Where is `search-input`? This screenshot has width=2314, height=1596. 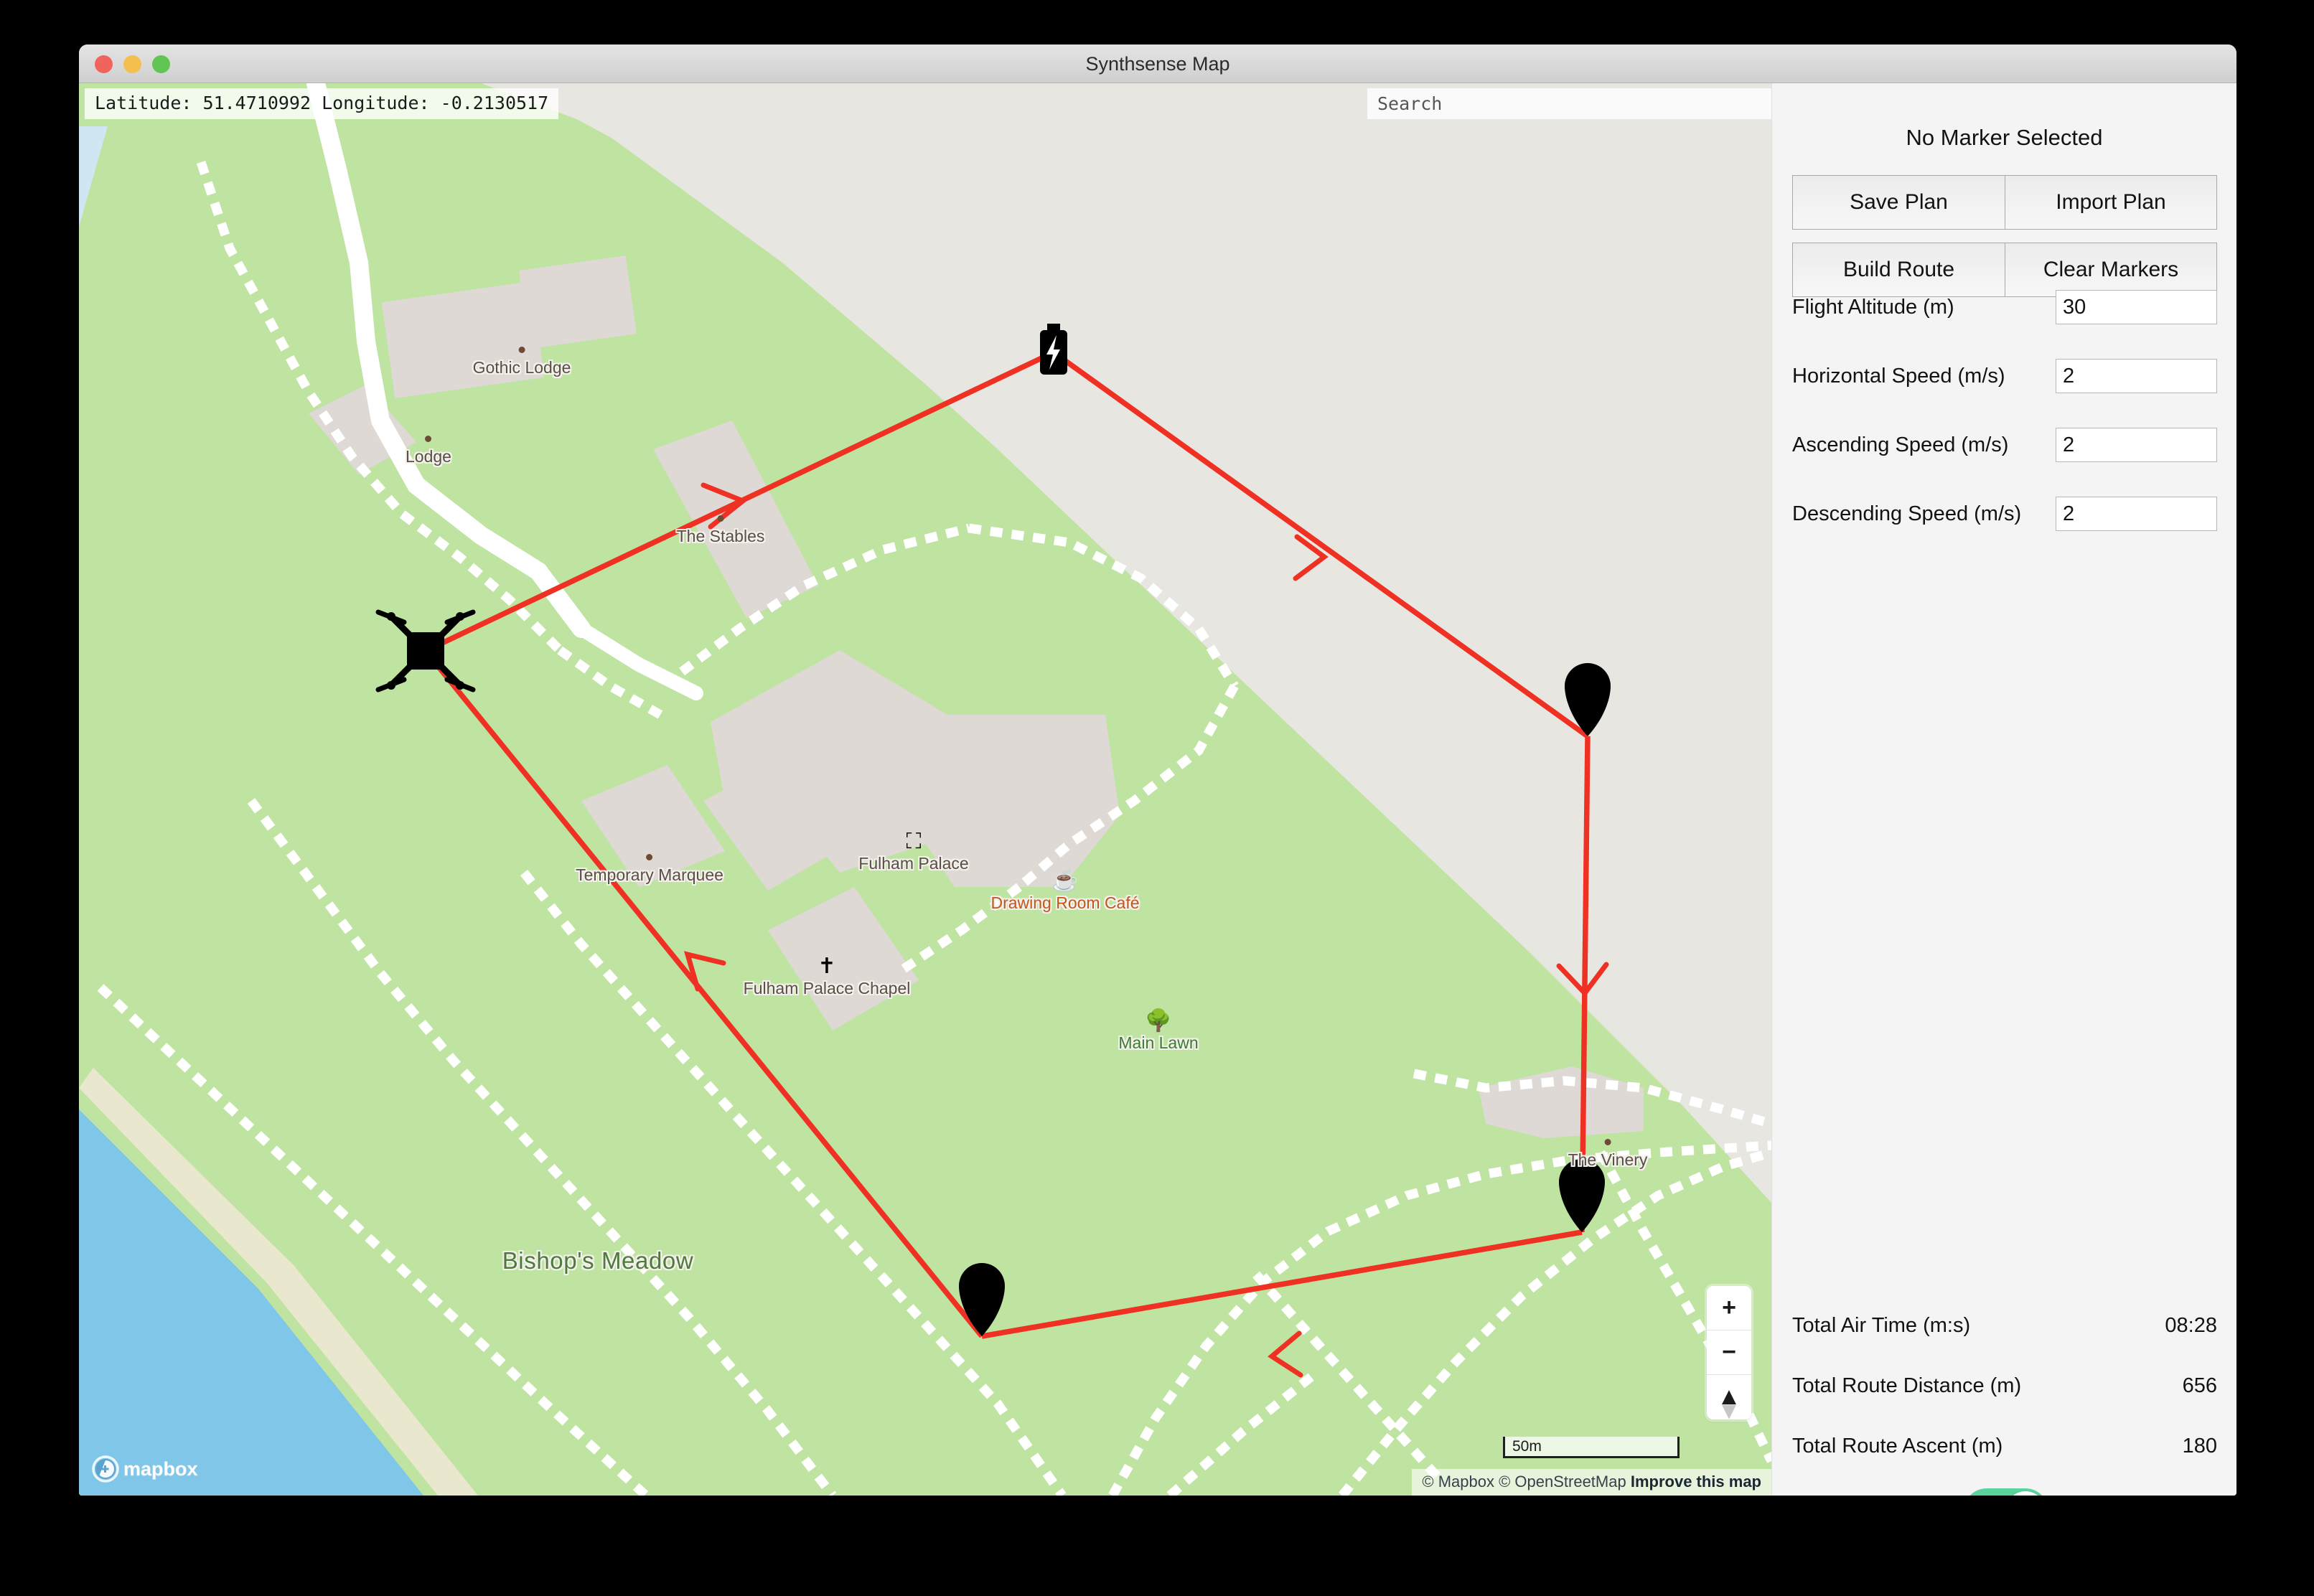
search-input is located at coordinates (1569, 103).